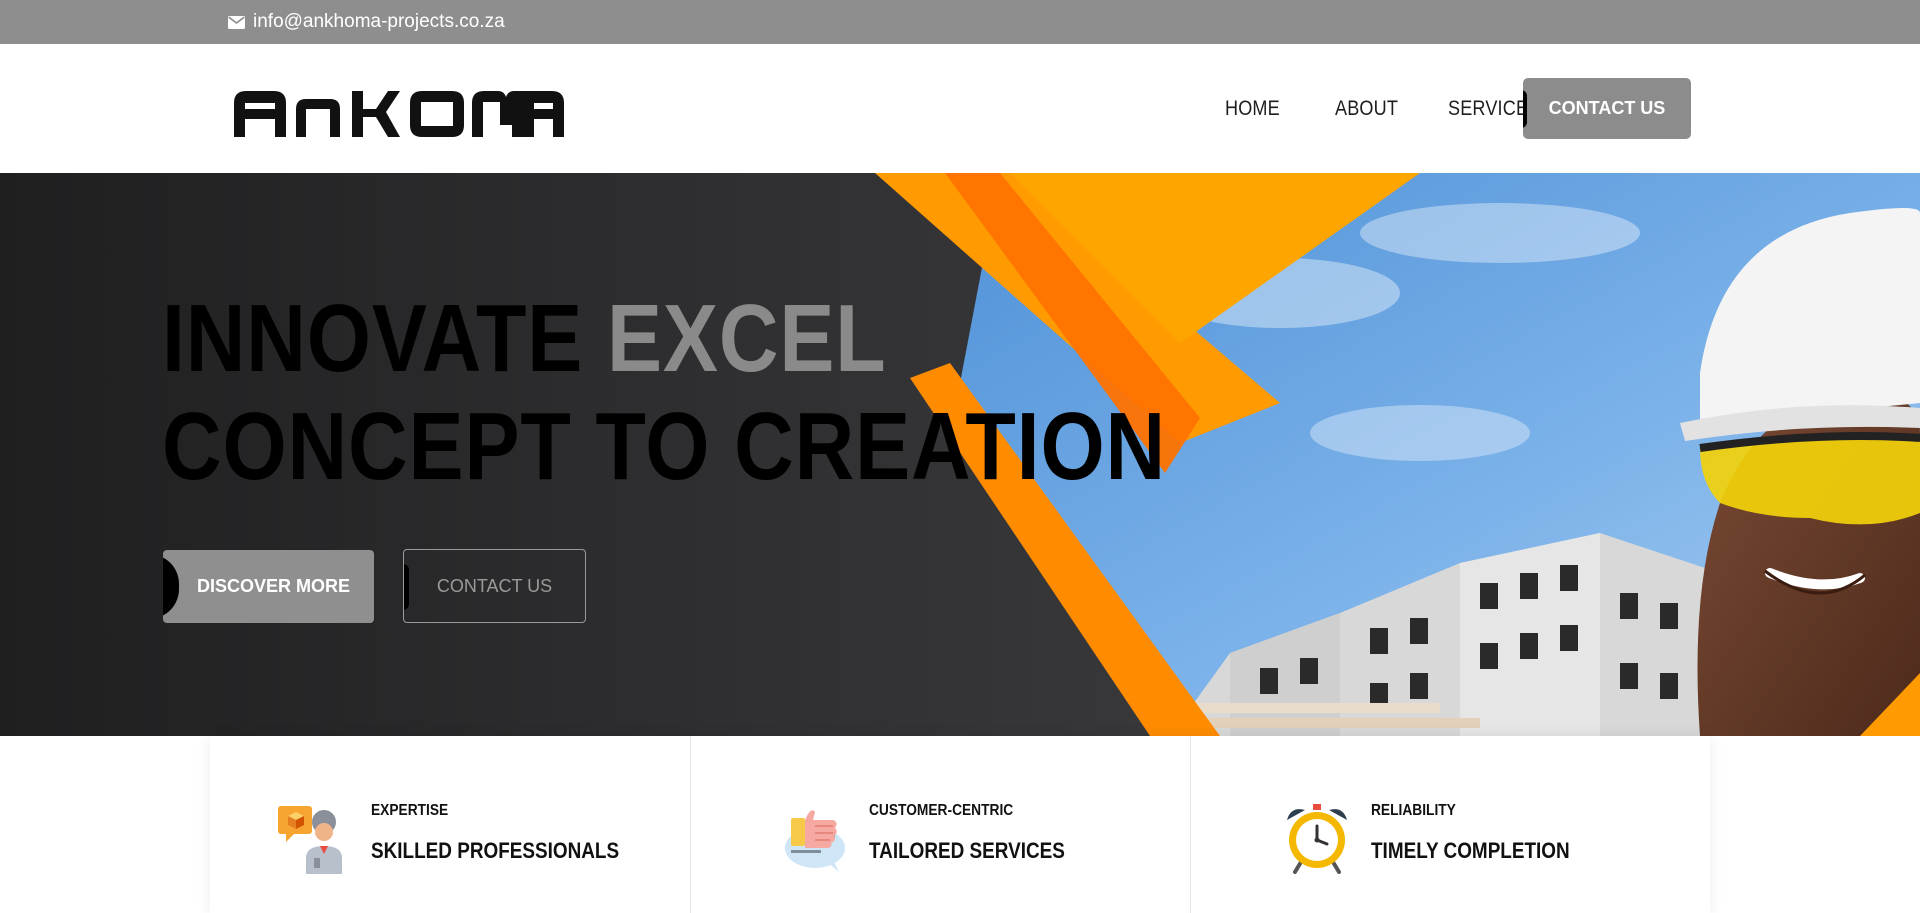  Describe the element at coordinates (399, 112) in the screenshot. I see `ankoma-logo` at that location.